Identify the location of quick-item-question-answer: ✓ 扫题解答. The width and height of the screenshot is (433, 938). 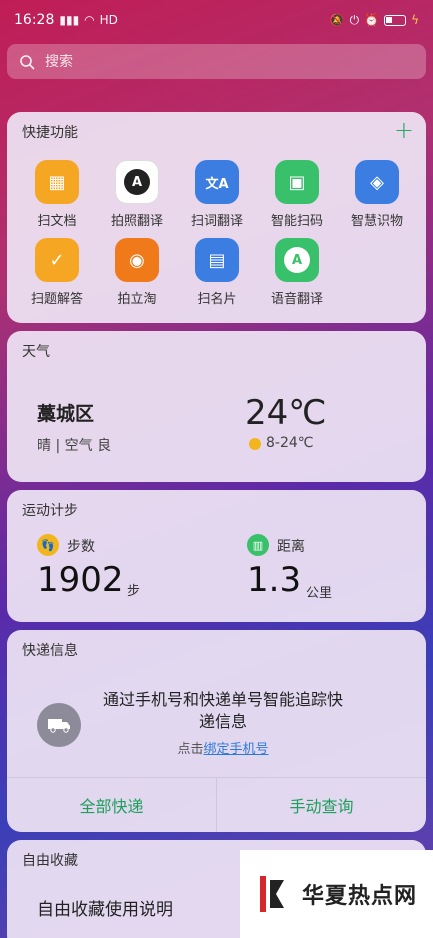
(57, 272).